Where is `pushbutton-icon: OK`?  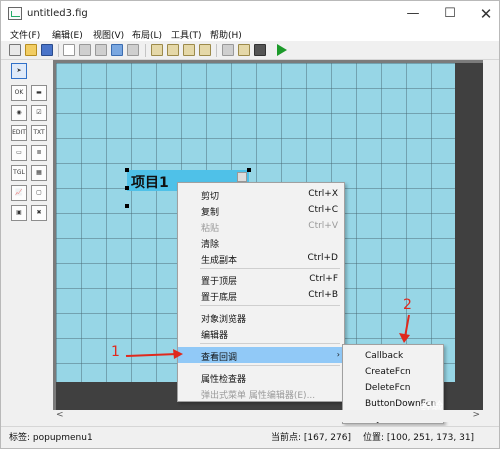 pushbutton-icon: OK is located at coordinates (19, 93).